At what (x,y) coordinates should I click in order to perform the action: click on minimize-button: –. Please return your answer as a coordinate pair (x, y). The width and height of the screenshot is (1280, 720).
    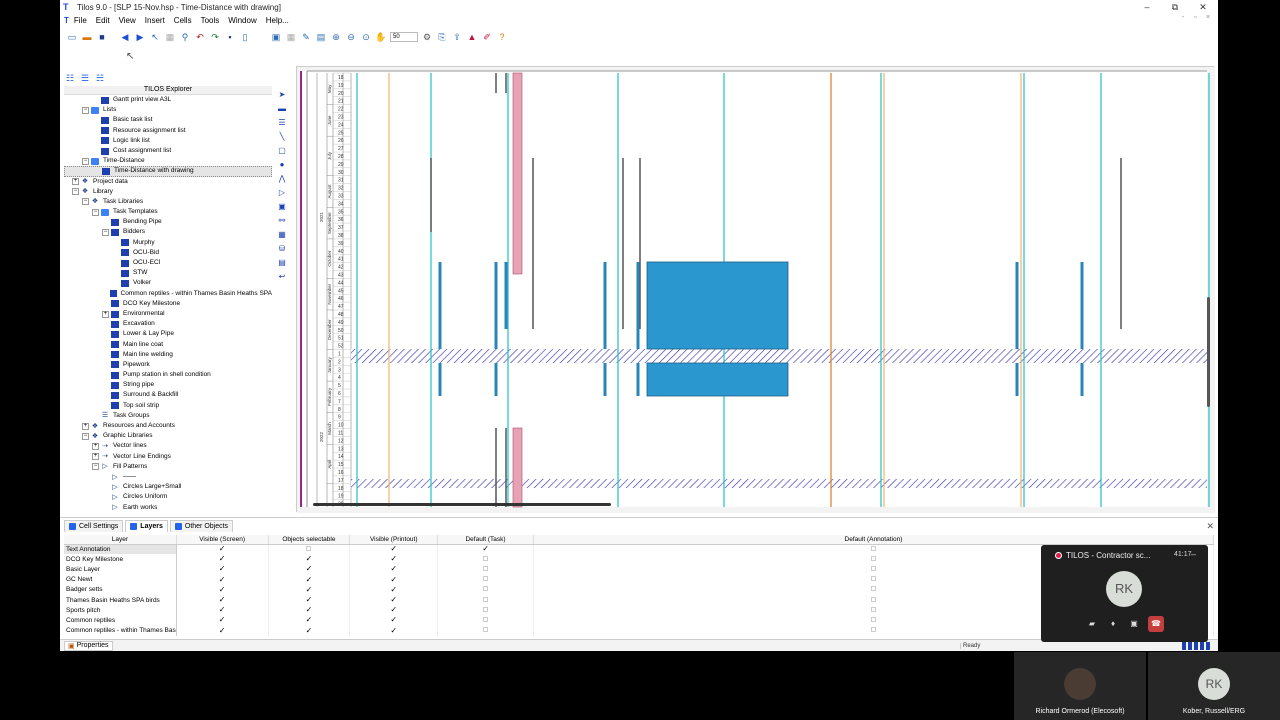
    Looking at the image, I should click on (1147, 7).